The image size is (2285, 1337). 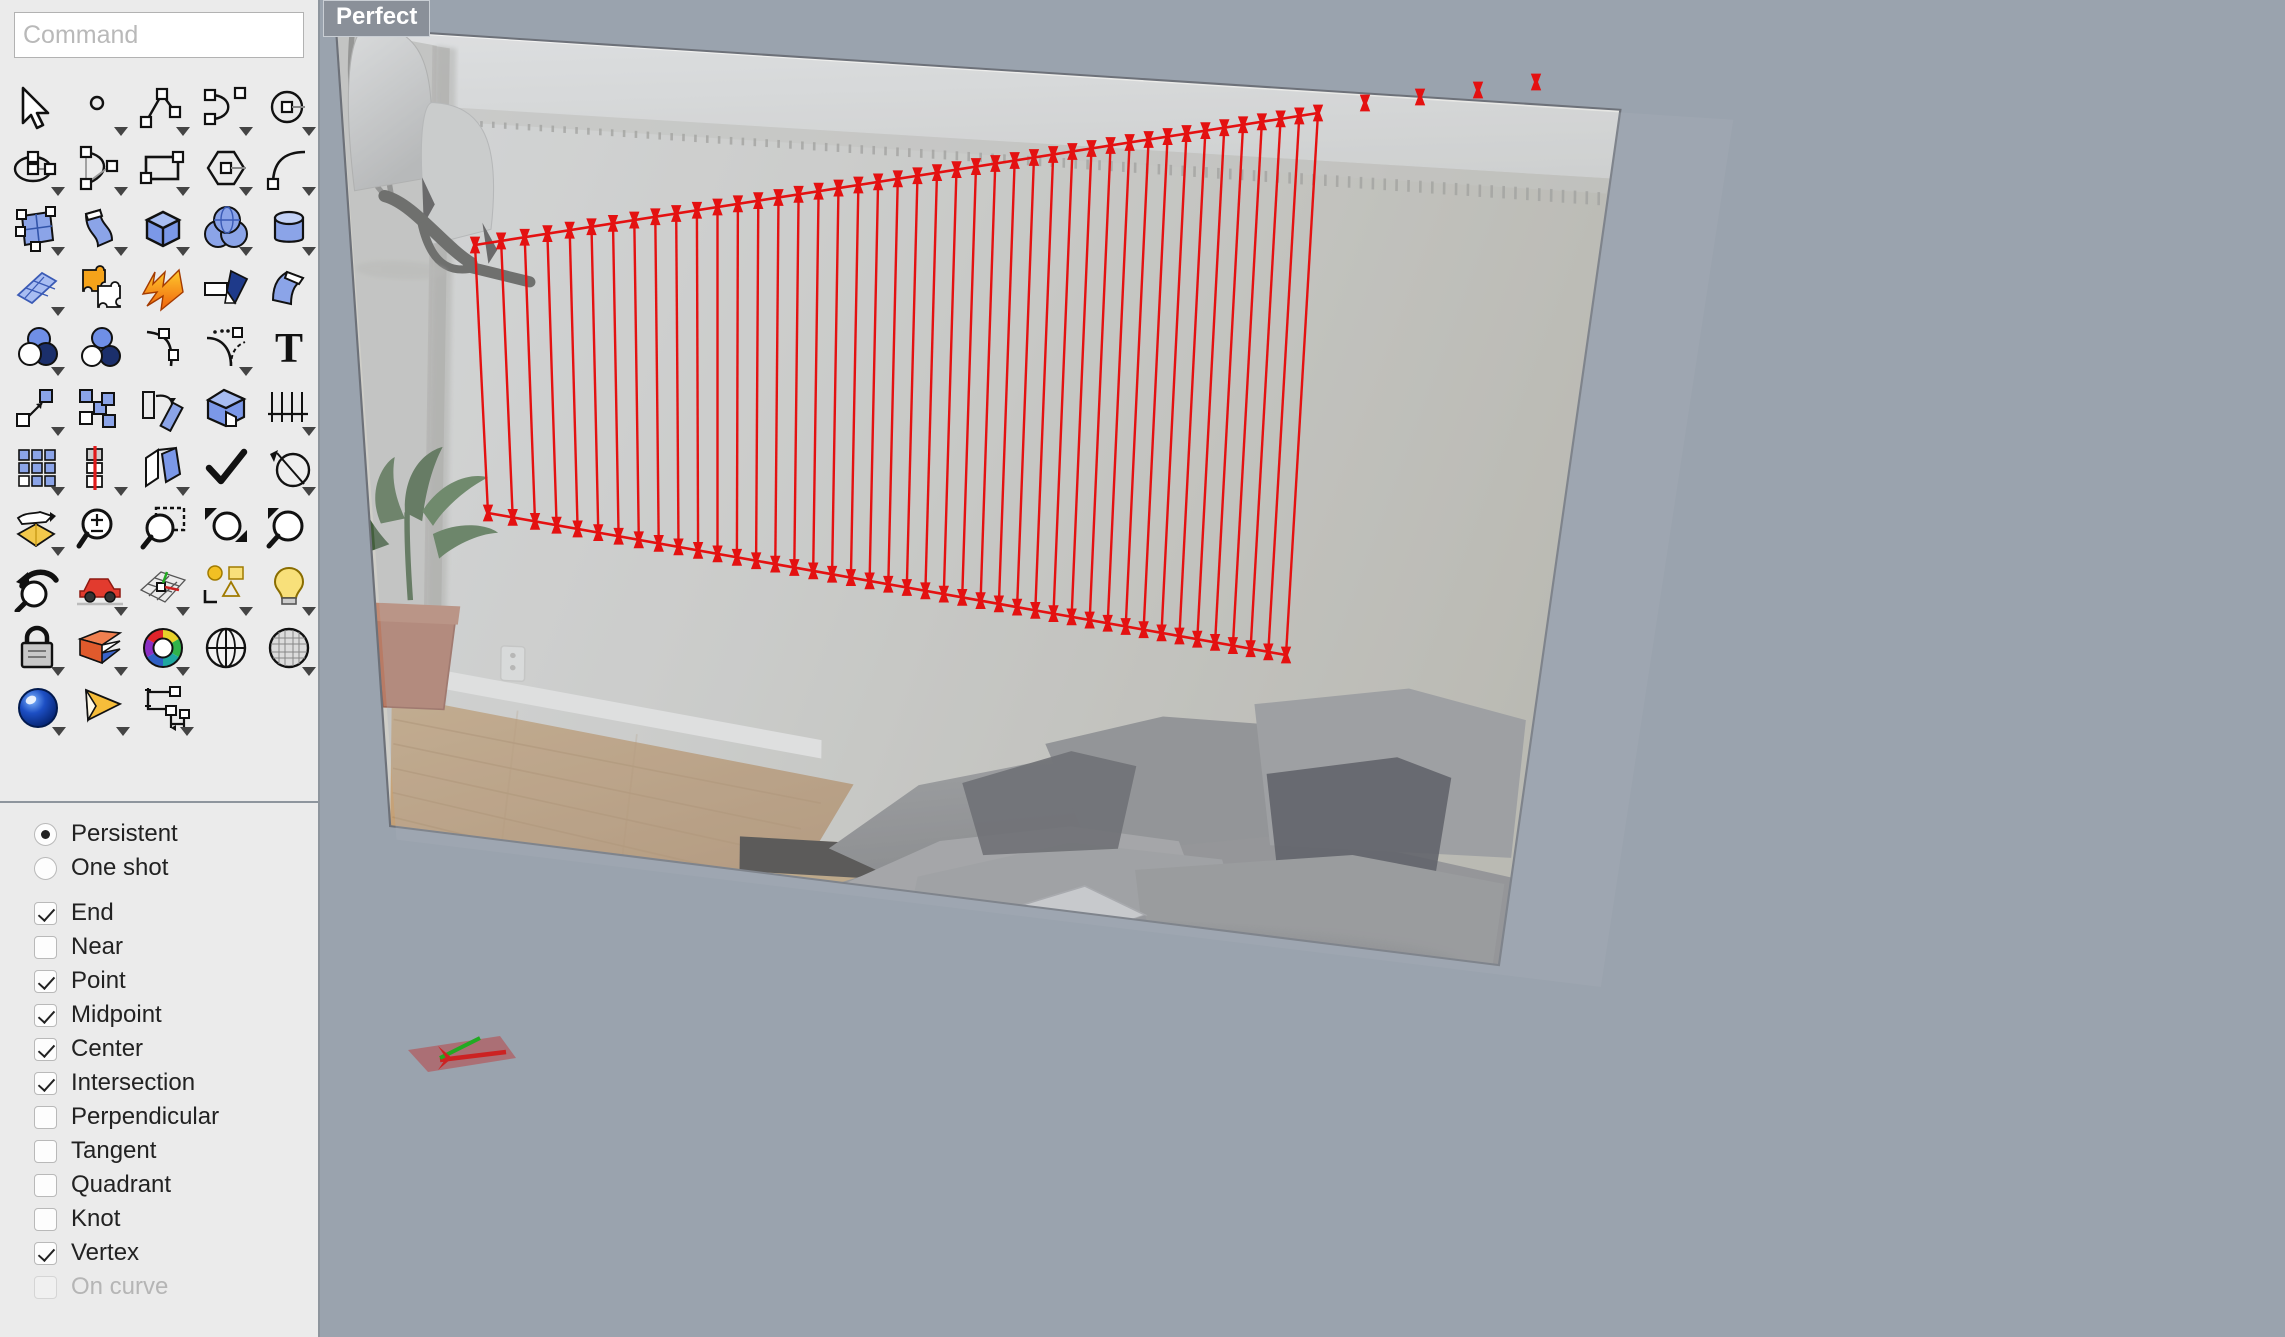 I want to click on radio-one-shot-icon, so click(x=45, y=868).